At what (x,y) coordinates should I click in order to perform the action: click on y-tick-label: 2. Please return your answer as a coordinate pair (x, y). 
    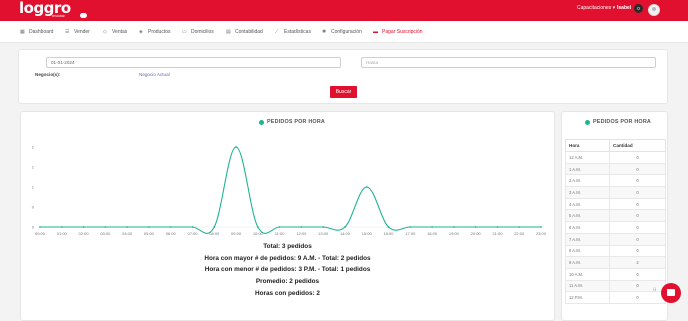
    Looking at the image, I should click on (33, 147).